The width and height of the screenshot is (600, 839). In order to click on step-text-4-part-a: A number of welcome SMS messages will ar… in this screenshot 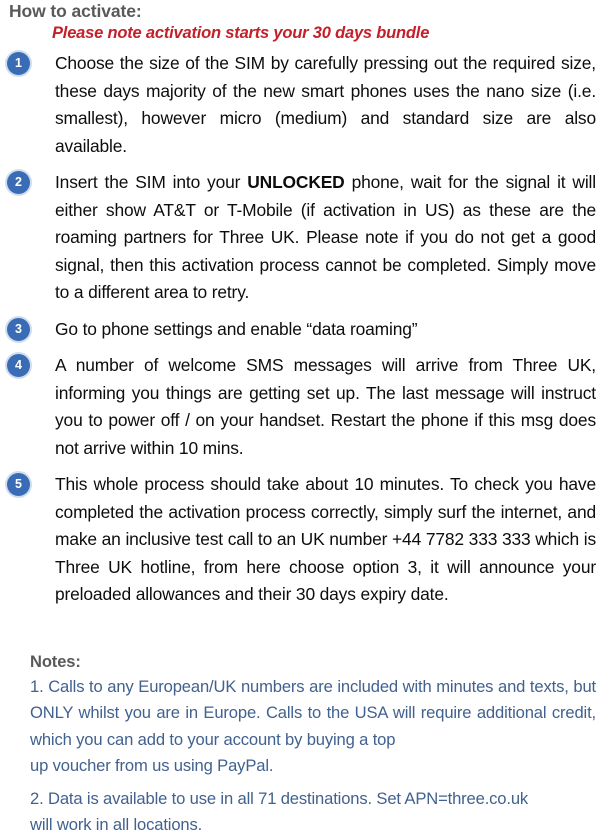, I will do `click(325, 406)`.